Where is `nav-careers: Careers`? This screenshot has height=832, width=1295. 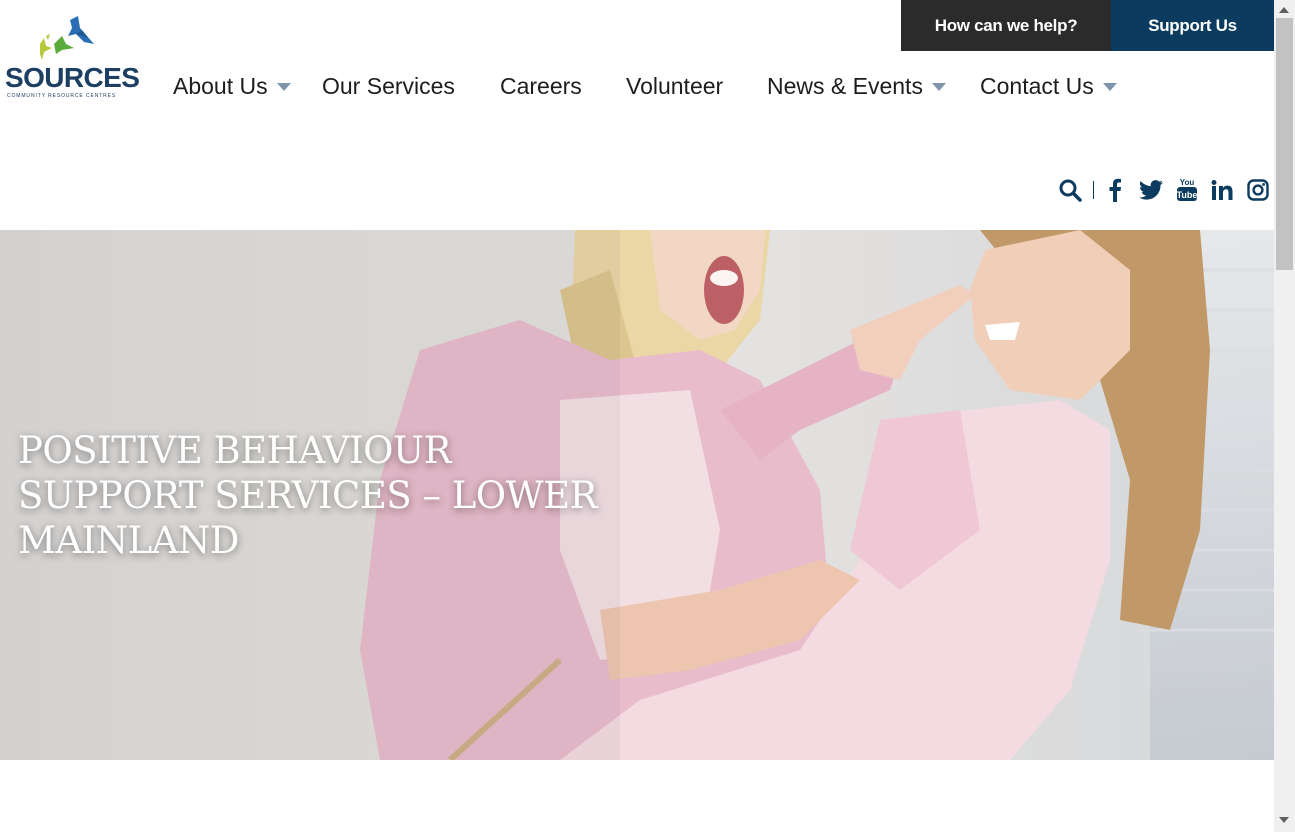 nav-careers: Careers is located at coordinates (541, 86).